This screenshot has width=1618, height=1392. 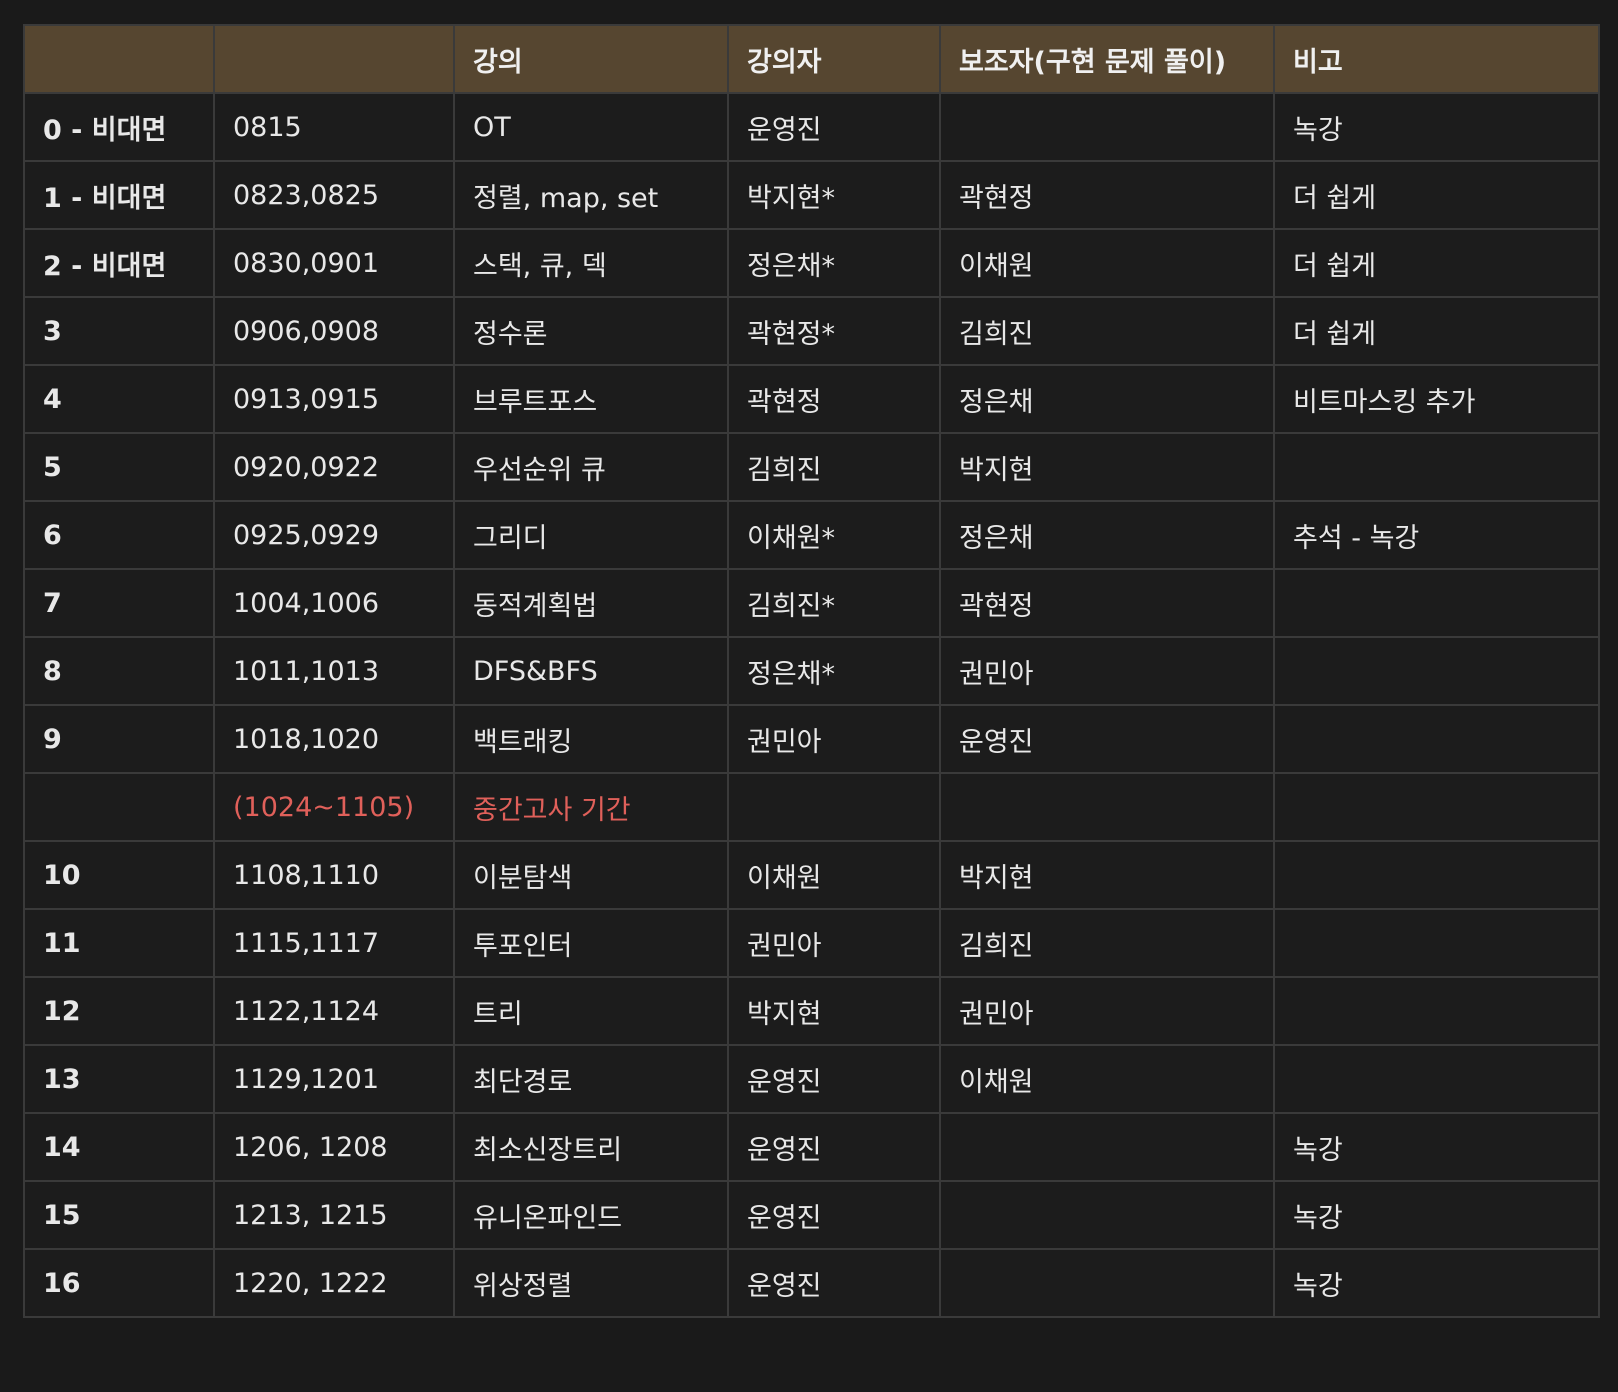 I want to click on cell-date: 0823,0825, so click(x=334, y=195).